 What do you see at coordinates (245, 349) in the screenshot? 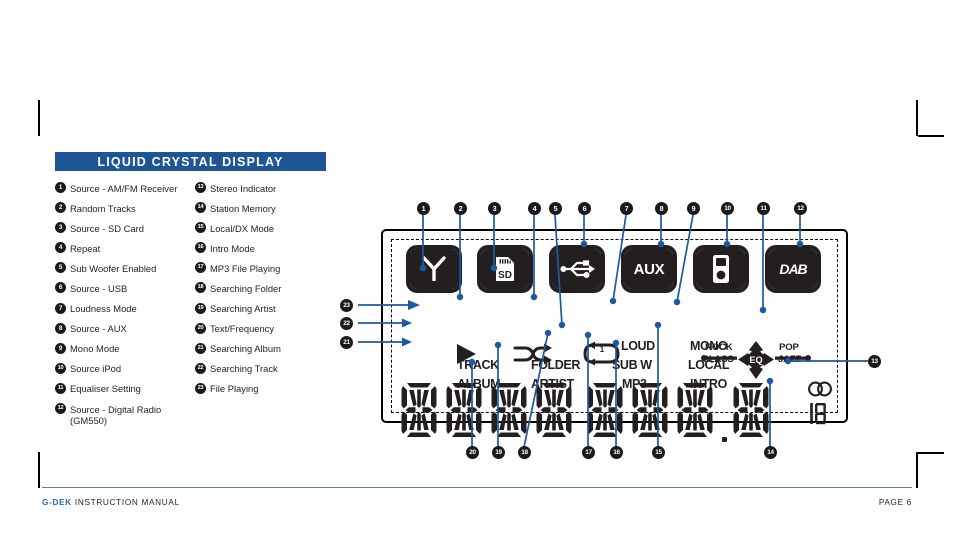
I see `legend-label: Searching Album` at bounding box center [245, 349].